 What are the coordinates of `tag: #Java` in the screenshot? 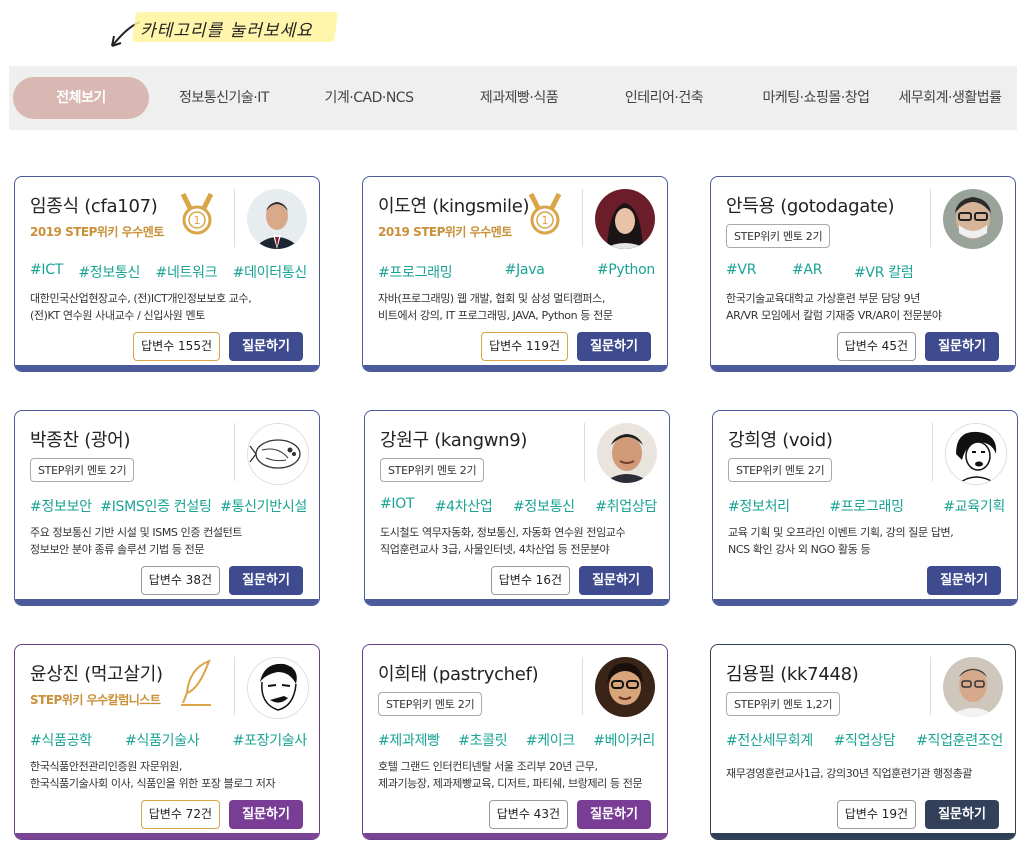 It's located at (525, 272).